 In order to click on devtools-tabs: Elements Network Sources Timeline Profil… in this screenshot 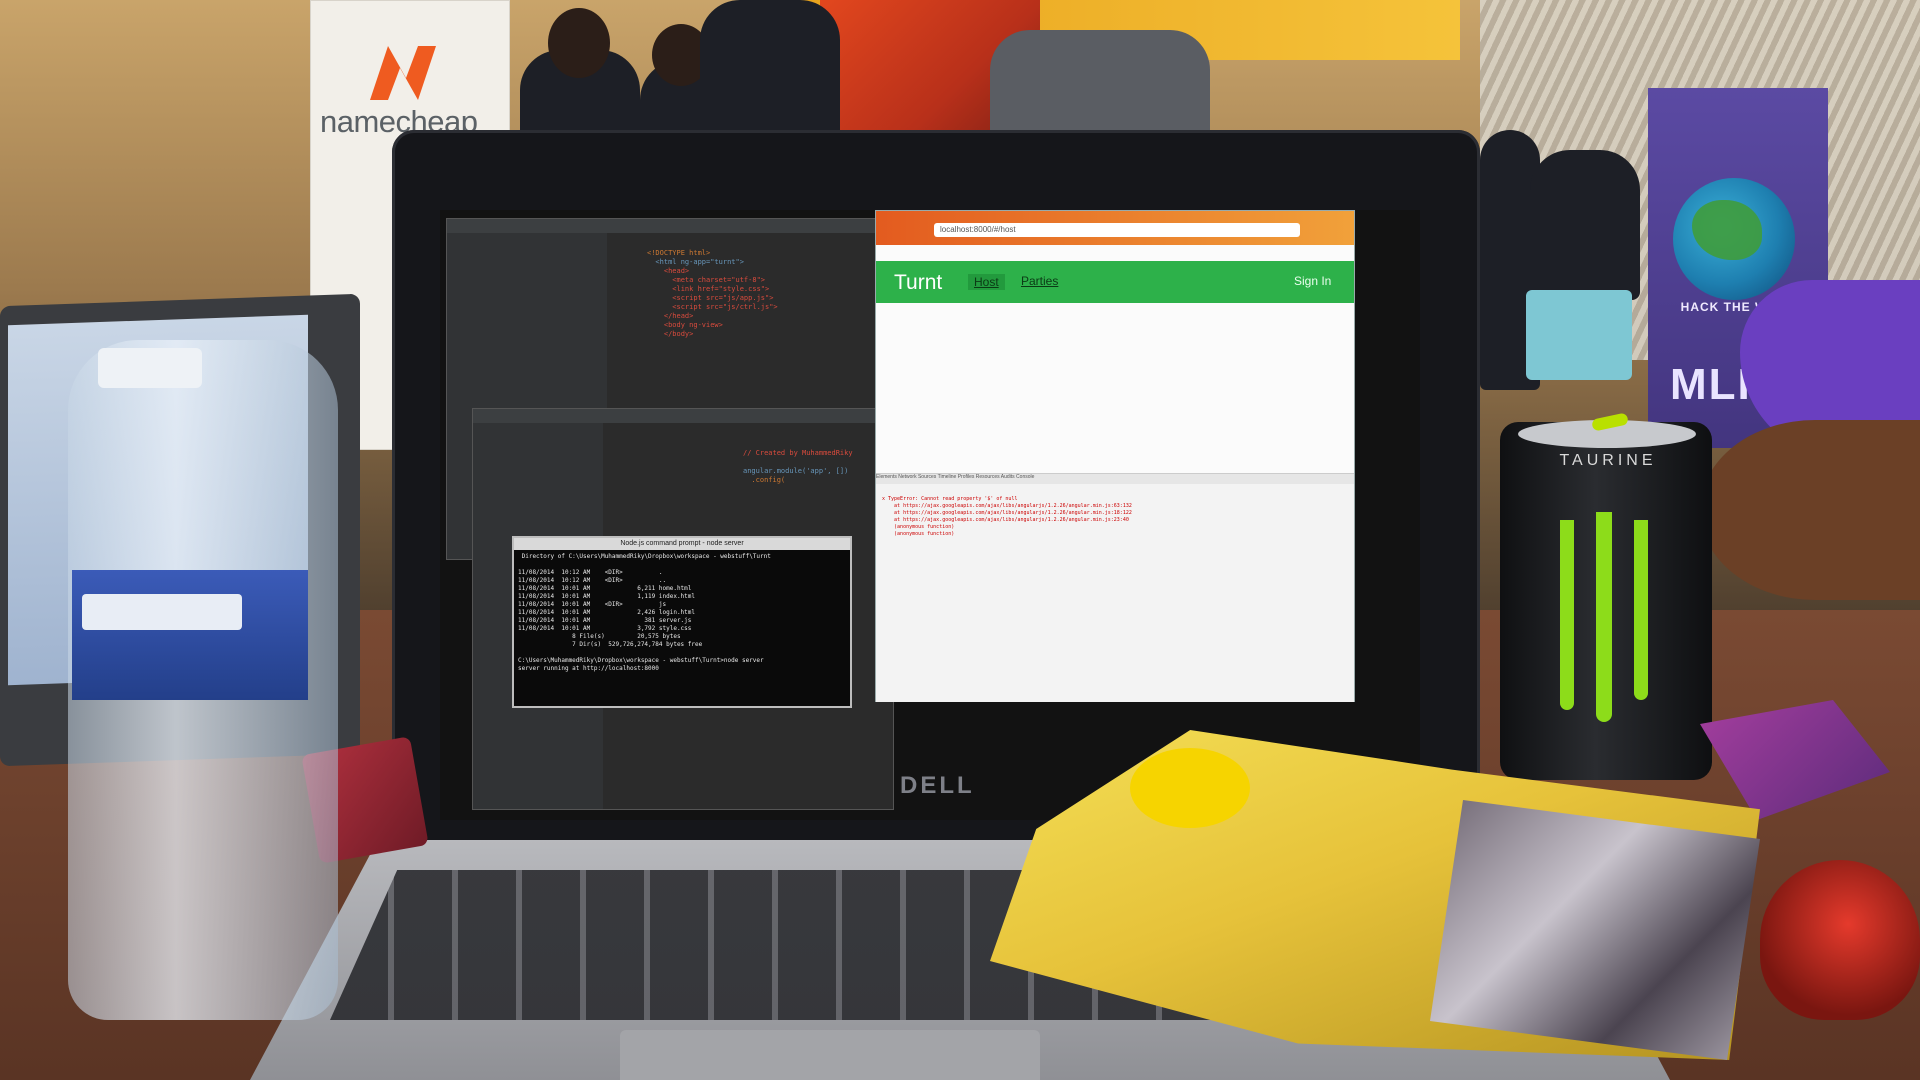, I will do `click(1115, 479)`.